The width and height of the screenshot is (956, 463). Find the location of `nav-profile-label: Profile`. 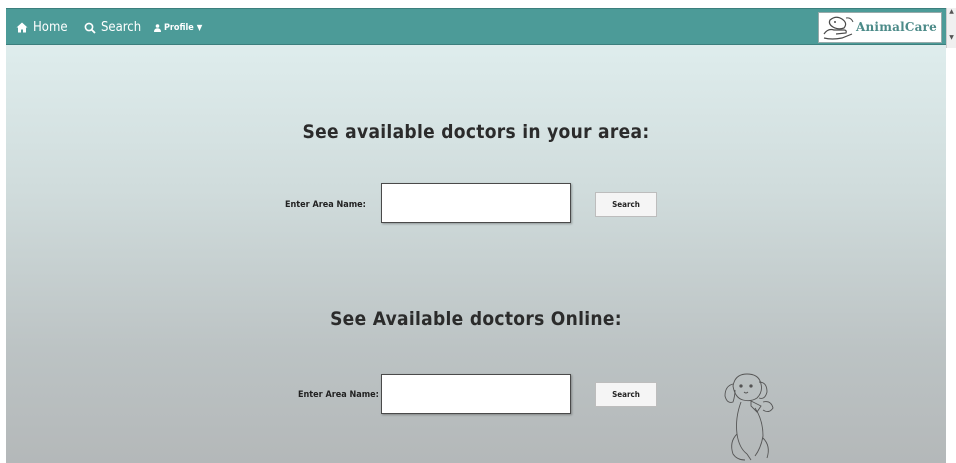

nav-profile-label: Profile is located at coordinates (179, 27).